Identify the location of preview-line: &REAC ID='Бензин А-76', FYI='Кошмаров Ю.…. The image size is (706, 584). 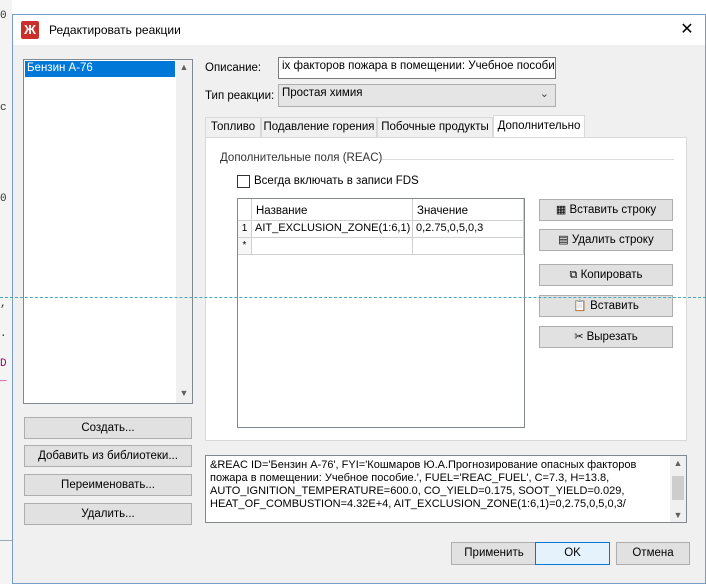
(423, 465).